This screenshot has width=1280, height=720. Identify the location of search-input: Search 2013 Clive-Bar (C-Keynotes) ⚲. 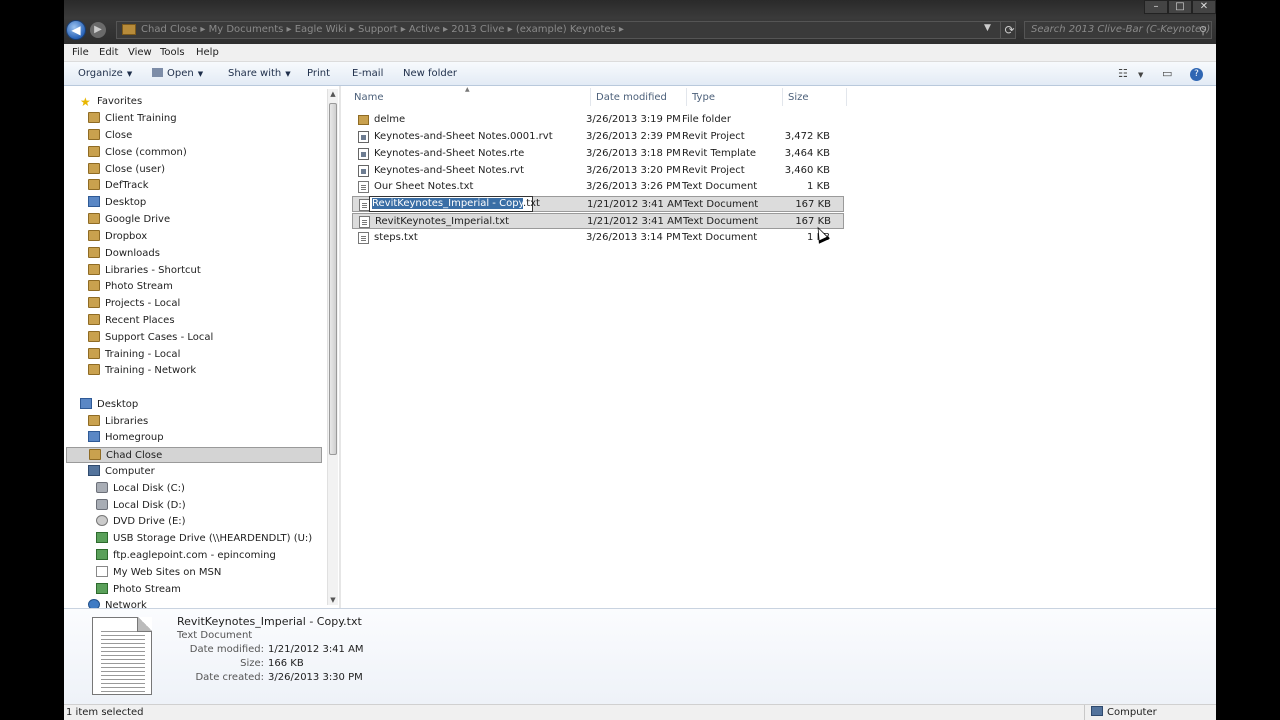
(1118, 30).